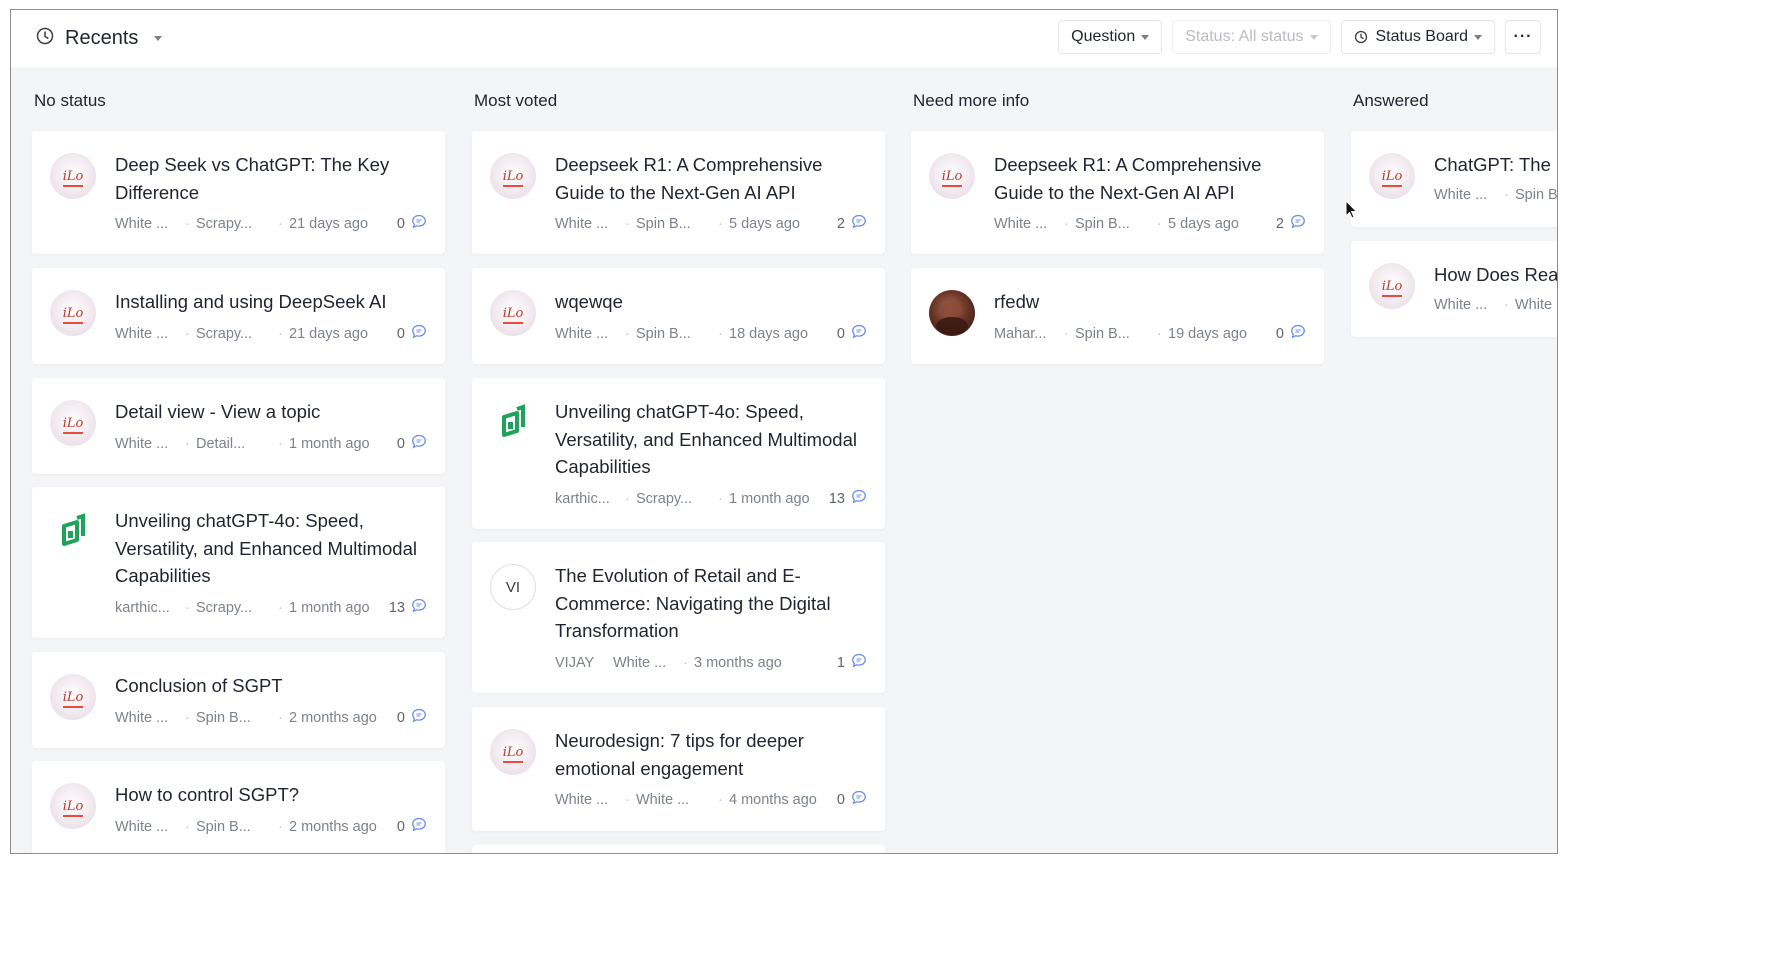 This screenshot has height=972, width=1766. What do you see at coordinates (1017, 301) in the screenshot?
I see `card-title: rfedw` at bounding box center [1017, 301].